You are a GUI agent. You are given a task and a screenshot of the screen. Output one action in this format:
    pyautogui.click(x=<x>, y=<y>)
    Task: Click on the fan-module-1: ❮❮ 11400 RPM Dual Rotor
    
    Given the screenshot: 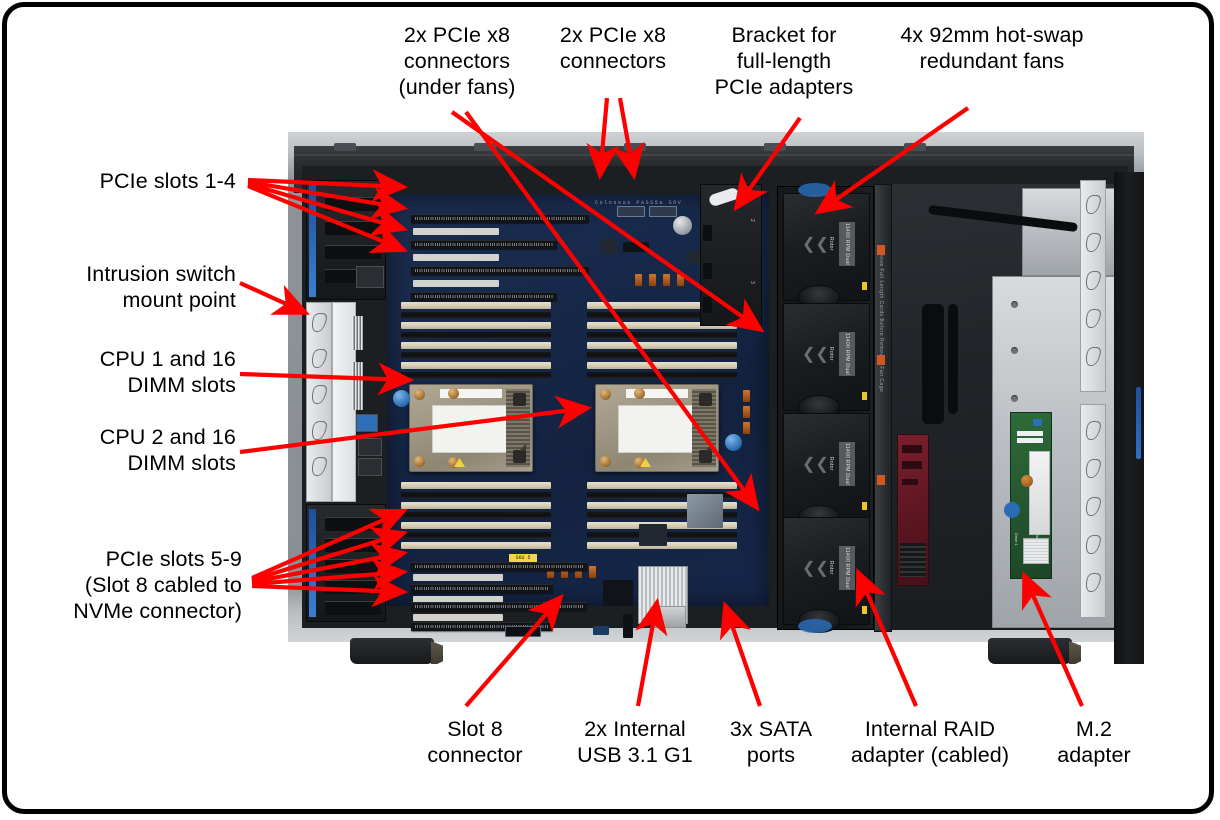 What is the action you would take?
    pyautogui.click(x=826, y=251)
    